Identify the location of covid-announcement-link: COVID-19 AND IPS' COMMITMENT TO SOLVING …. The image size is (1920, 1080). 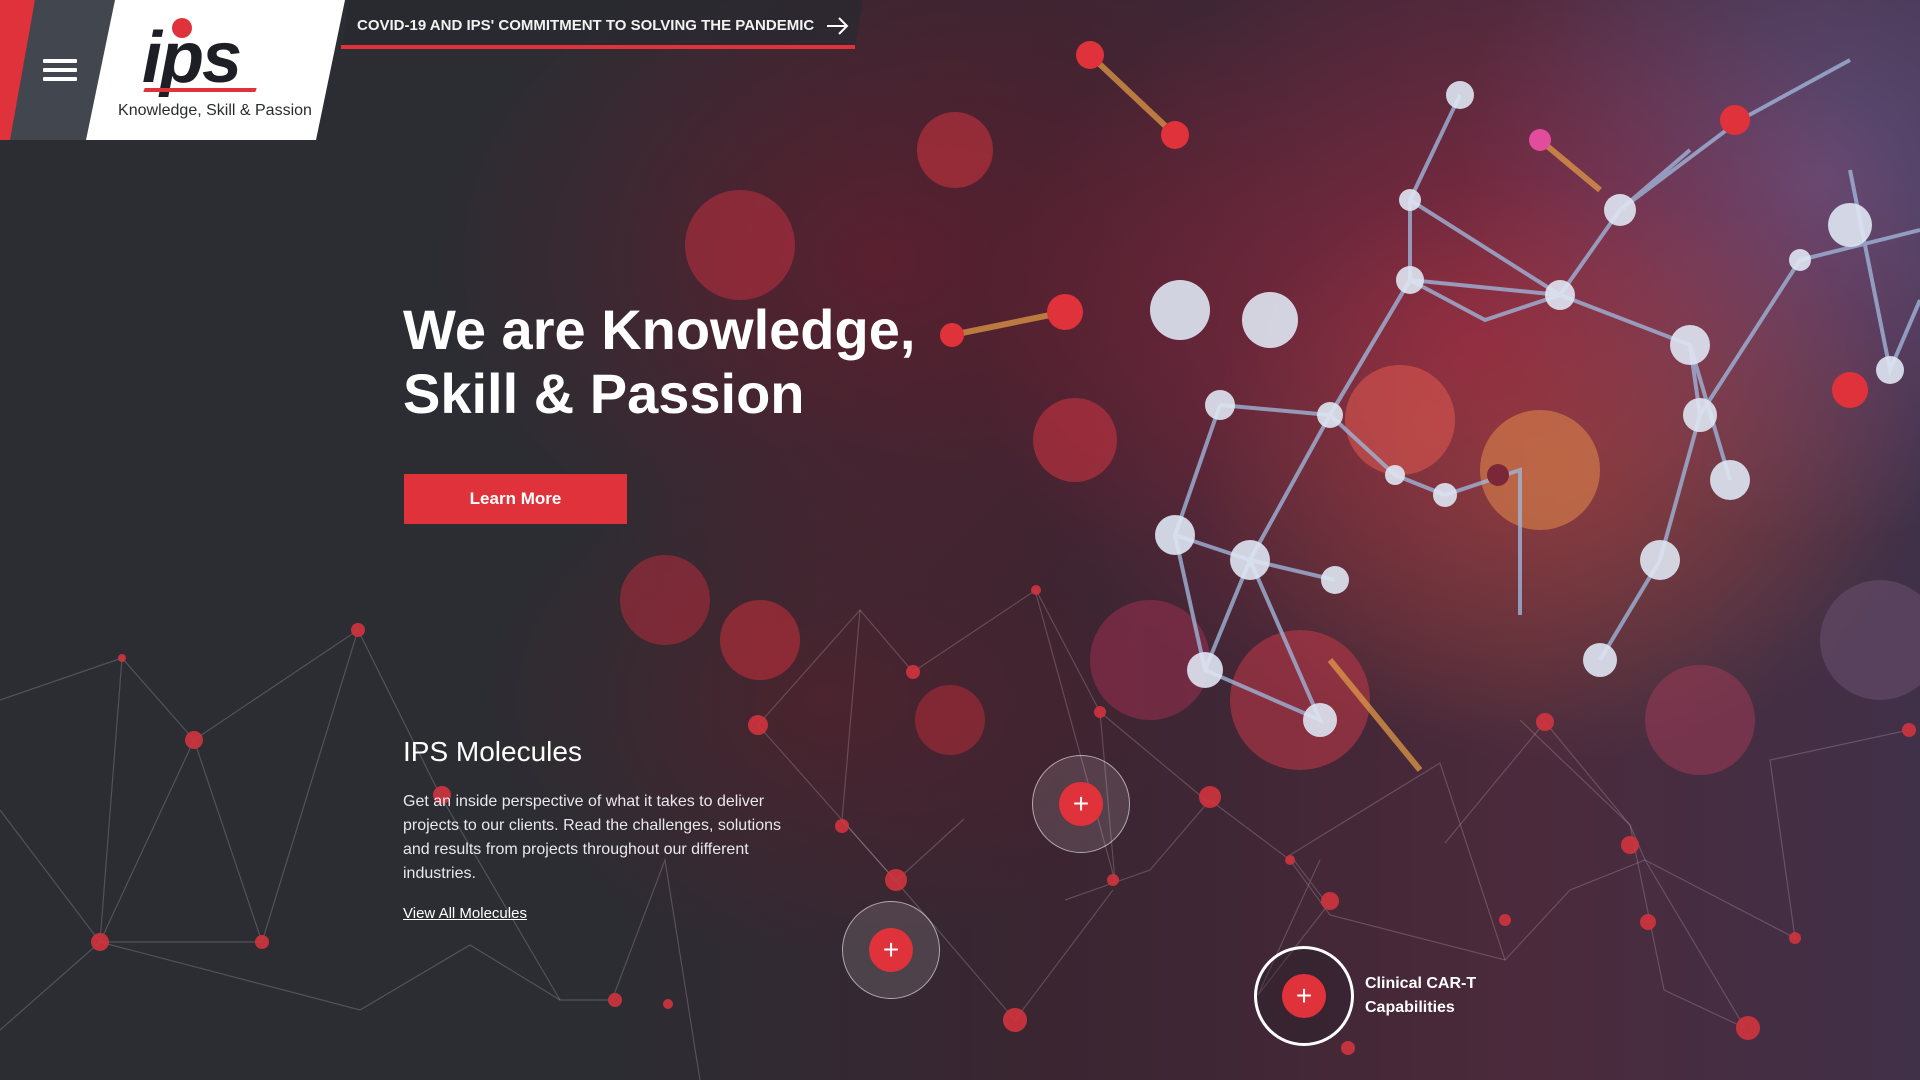
(600, 24).